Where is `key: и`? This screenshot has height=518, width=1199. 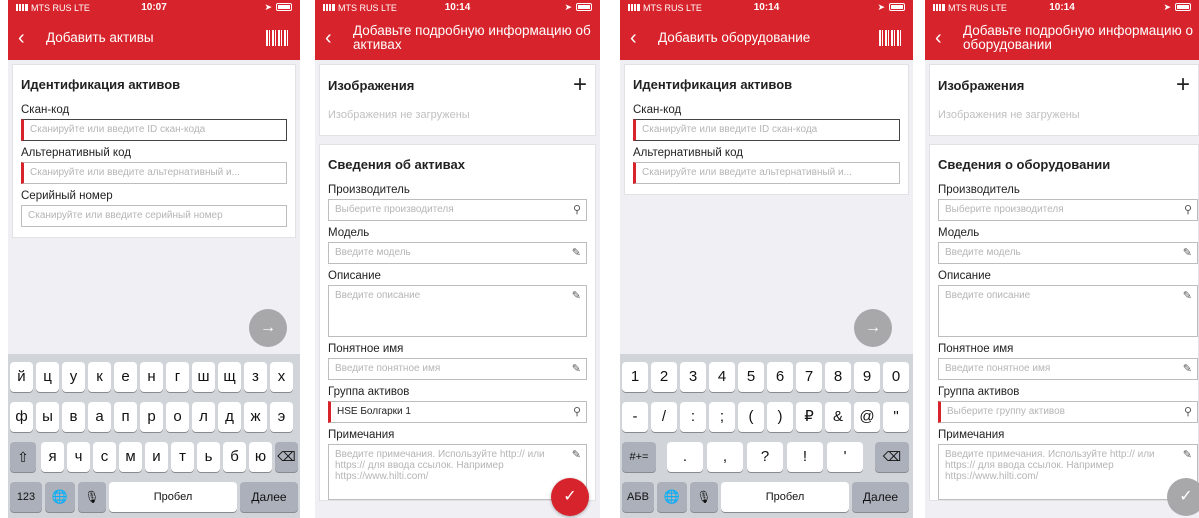
key: и is located at coordinates (156, 457).